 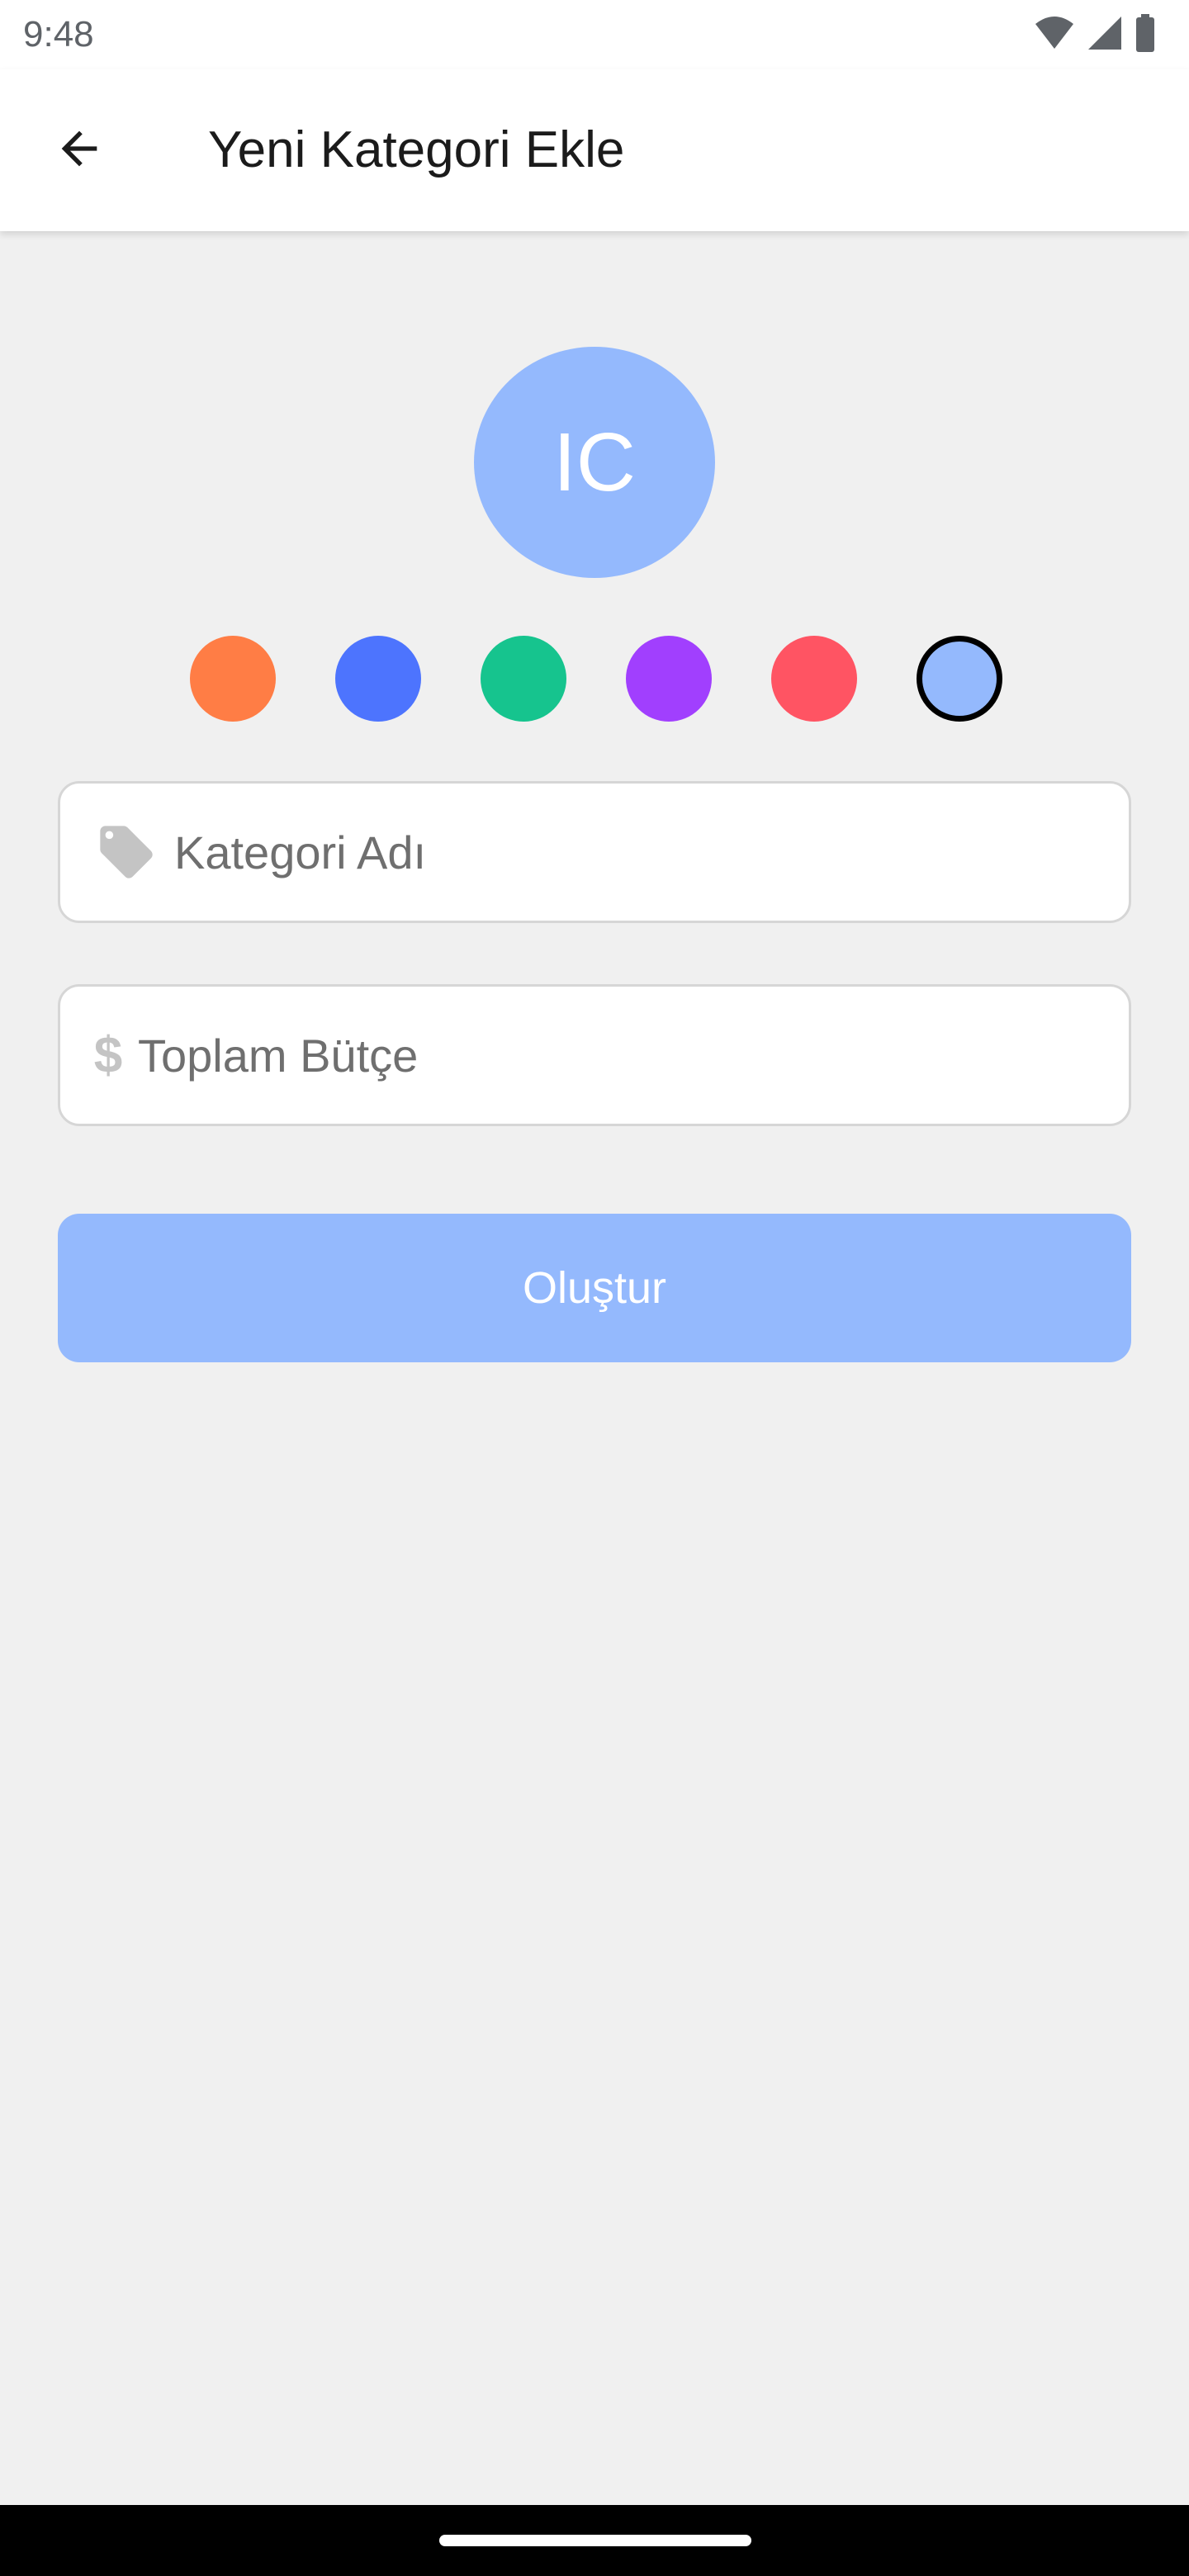 What do you see at coordinates (594, 34) in the screenshot?
I see `status-bar: 9:48` at bounding box center [594, 34].